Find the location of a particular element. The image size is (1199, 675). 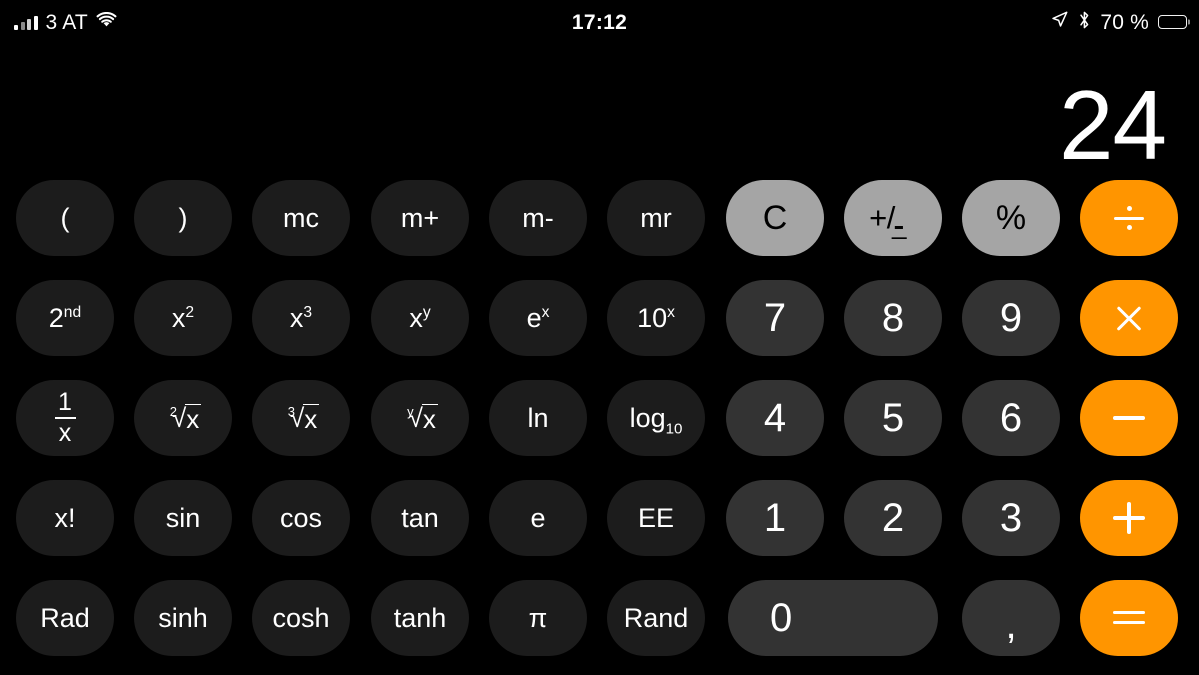

digit-3-button: 3 is located at coordinates (1011, 518).